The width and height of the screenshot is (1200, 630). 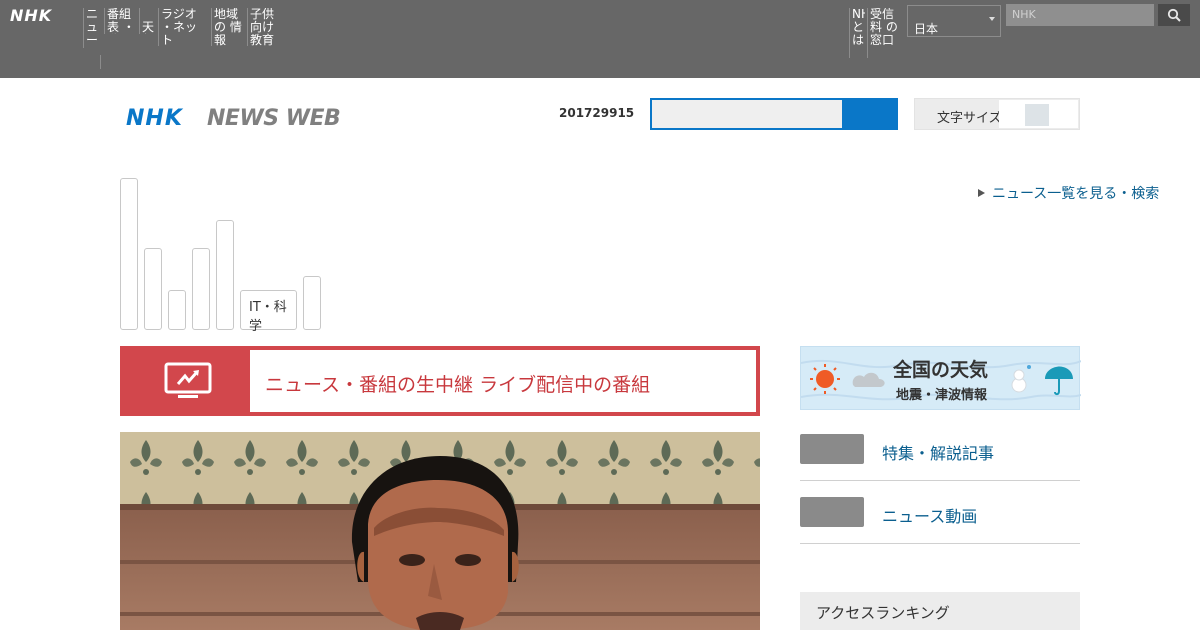 I want to click on live-banner-text: ニュース・番組の生中継 ライブ配信中の番組, so click(x=458, y=385).